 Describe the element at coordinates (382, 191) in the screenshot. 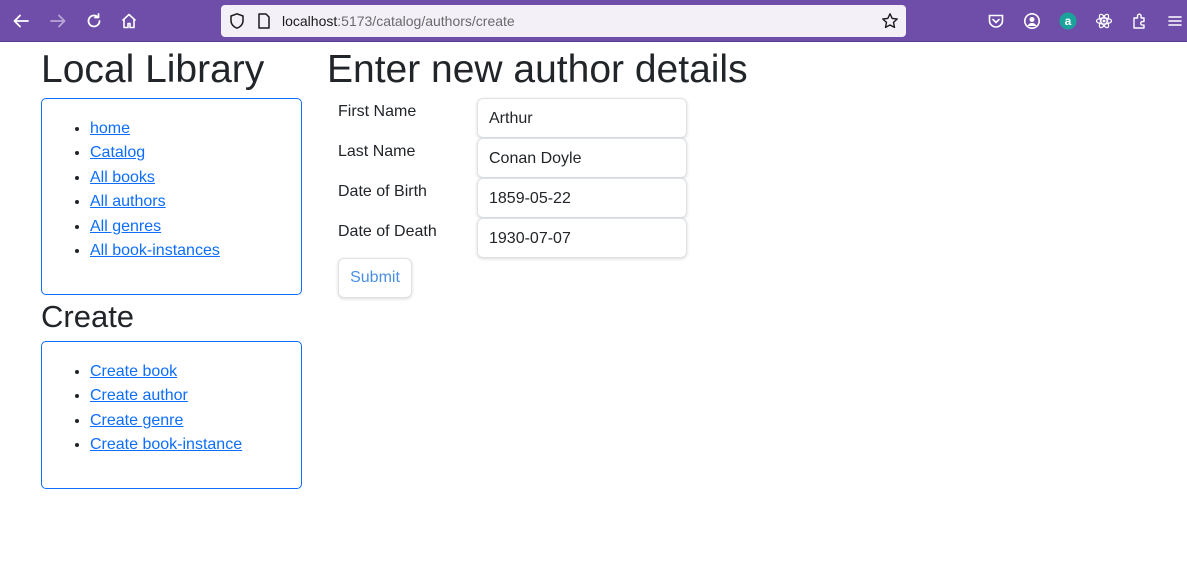

I see `date-of-birth-label: Date of Birth` at that location.